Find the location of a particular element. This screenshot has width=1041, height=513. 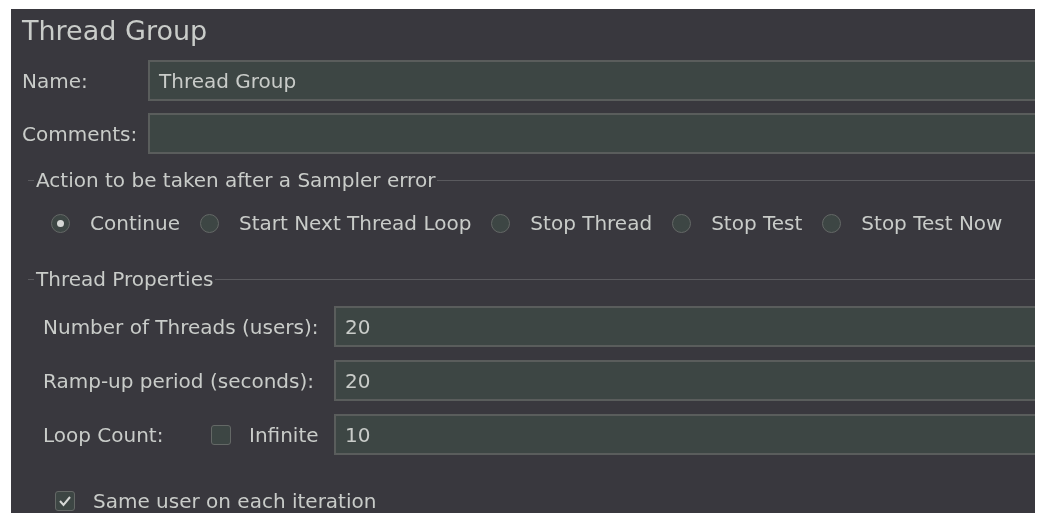

field-label: Ramp-up period (seconds): is located at coordinates (179, 380).